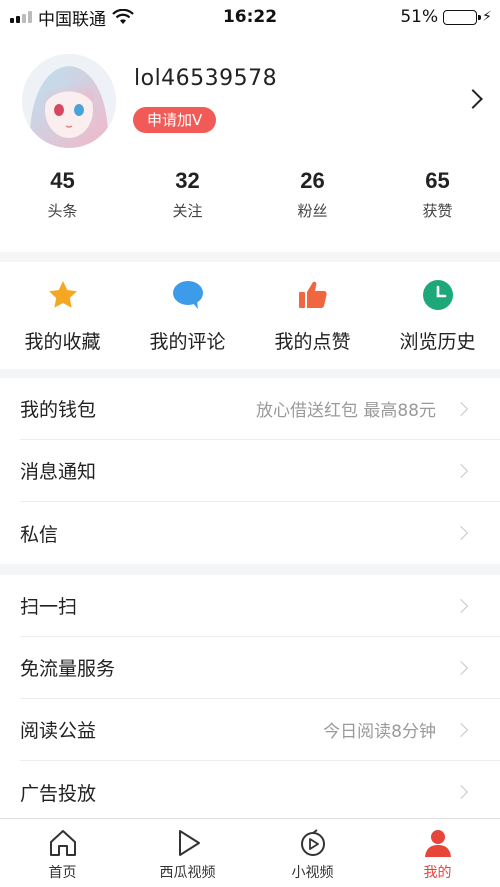 Image resolution: width=500 pixels, height=887 pixels. I want to click on status-right: 51% ⚡, so click(446, 17).